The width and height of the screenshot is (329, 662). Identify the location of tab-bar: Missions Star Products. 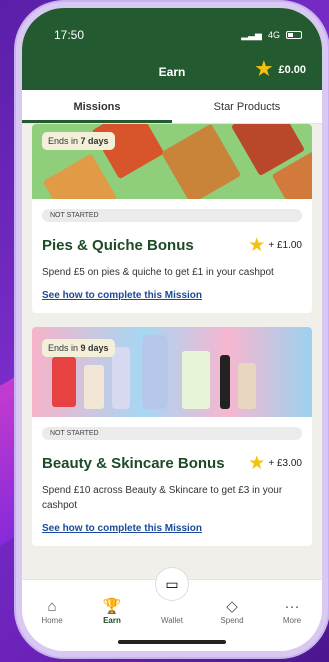
(172, 107).